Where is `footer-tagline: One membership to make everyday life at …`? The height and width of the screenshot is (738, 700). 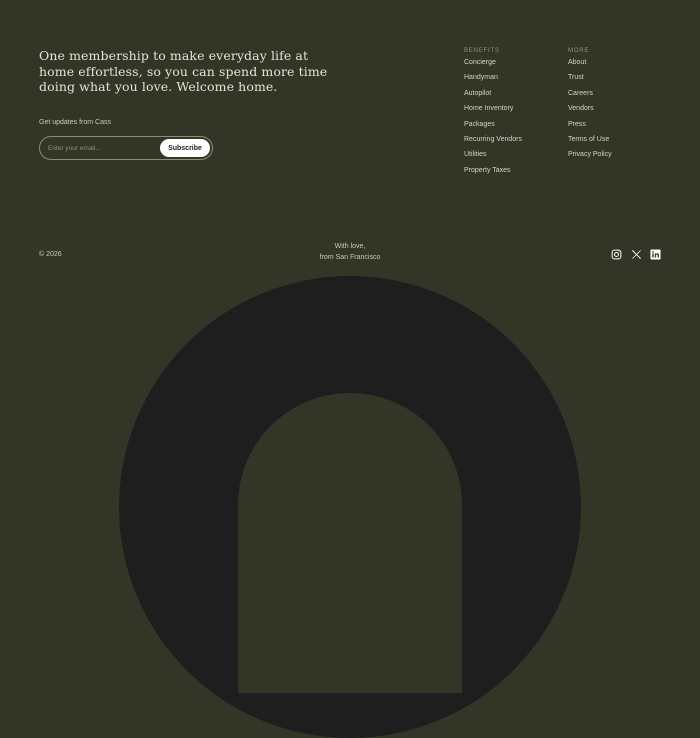 footer-tagline: One membership to make everyday life at … is located at coordinates (183, 71).